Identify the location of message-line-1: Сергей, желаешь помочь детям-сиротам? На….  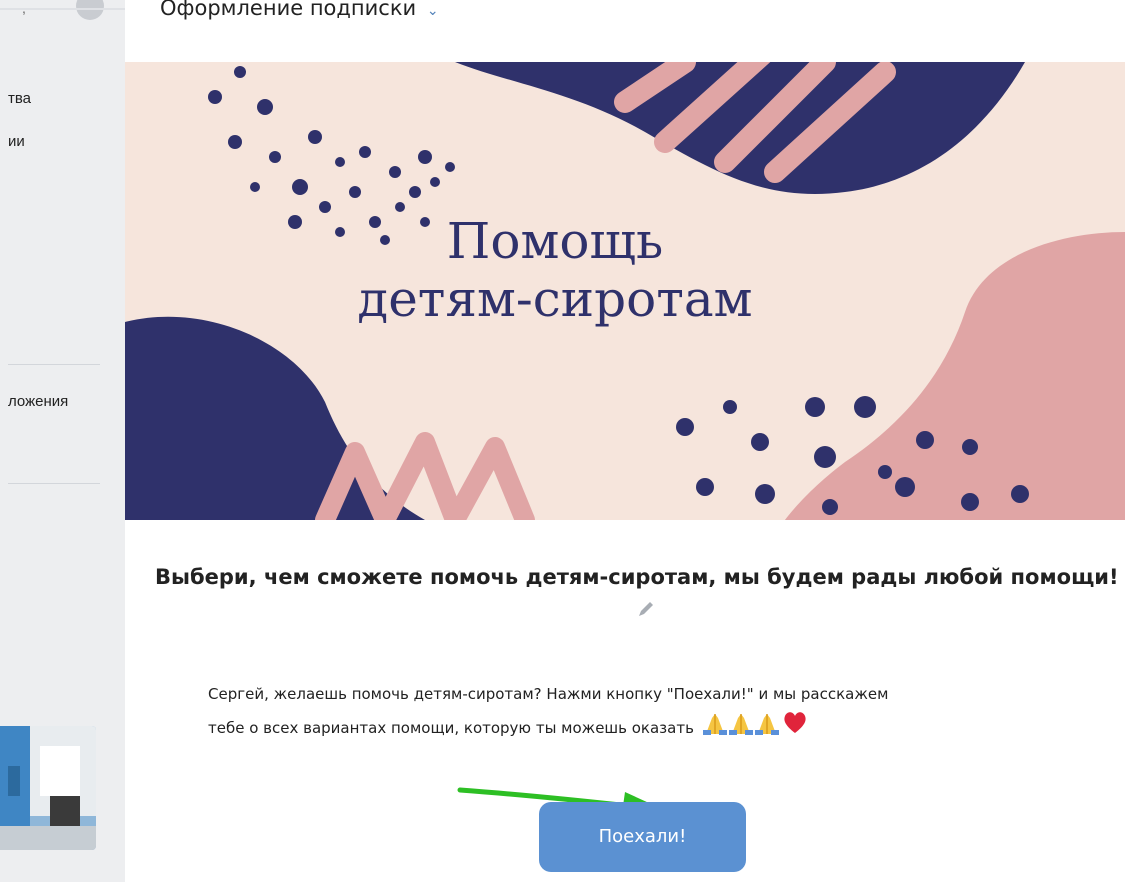
(548, 694).